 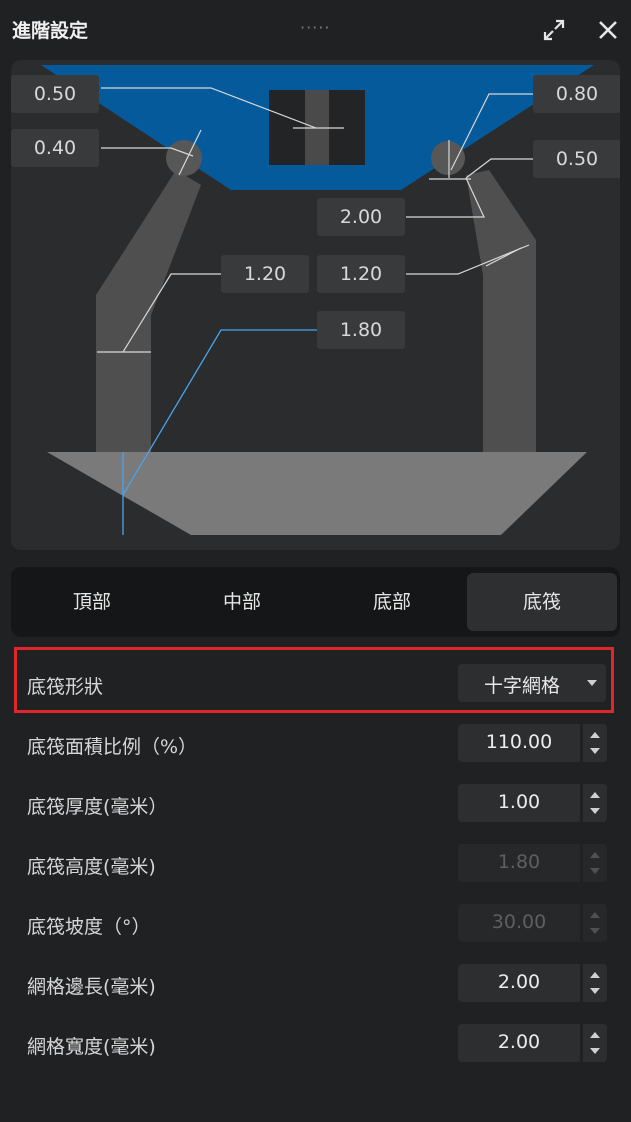 What do you see at coordinates (315, 864) in the screenshot?
I see `raft-height-row: 底筏高度(毫米) 1.80` at bounding box center [315, 864].